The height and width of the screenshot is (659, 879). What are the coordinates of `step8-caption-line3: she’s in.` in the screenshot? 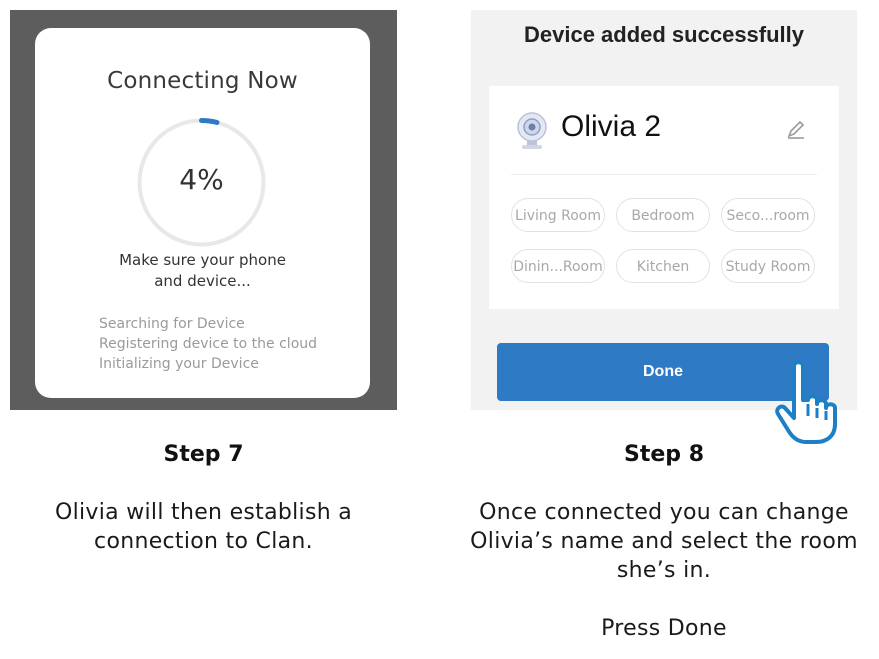 It's located at (664, 570).